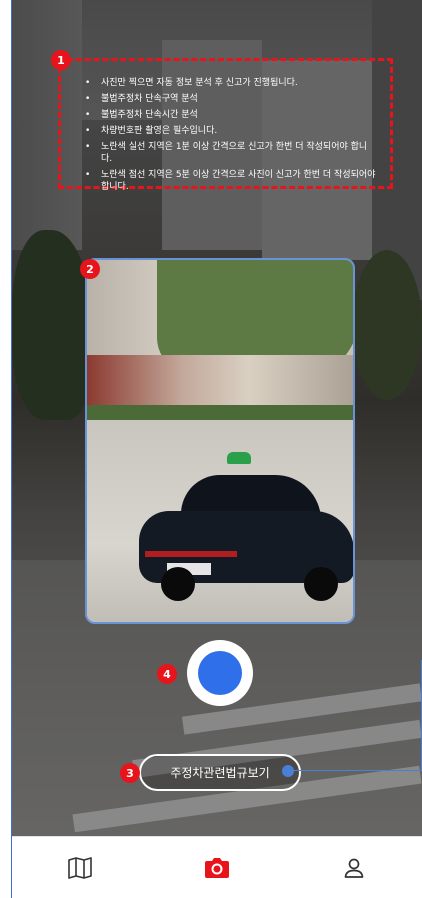 This screenshot has width=422, height=898. I want to click on view-parking-law-button: 주정차관련법규보기, so click(220, 772).